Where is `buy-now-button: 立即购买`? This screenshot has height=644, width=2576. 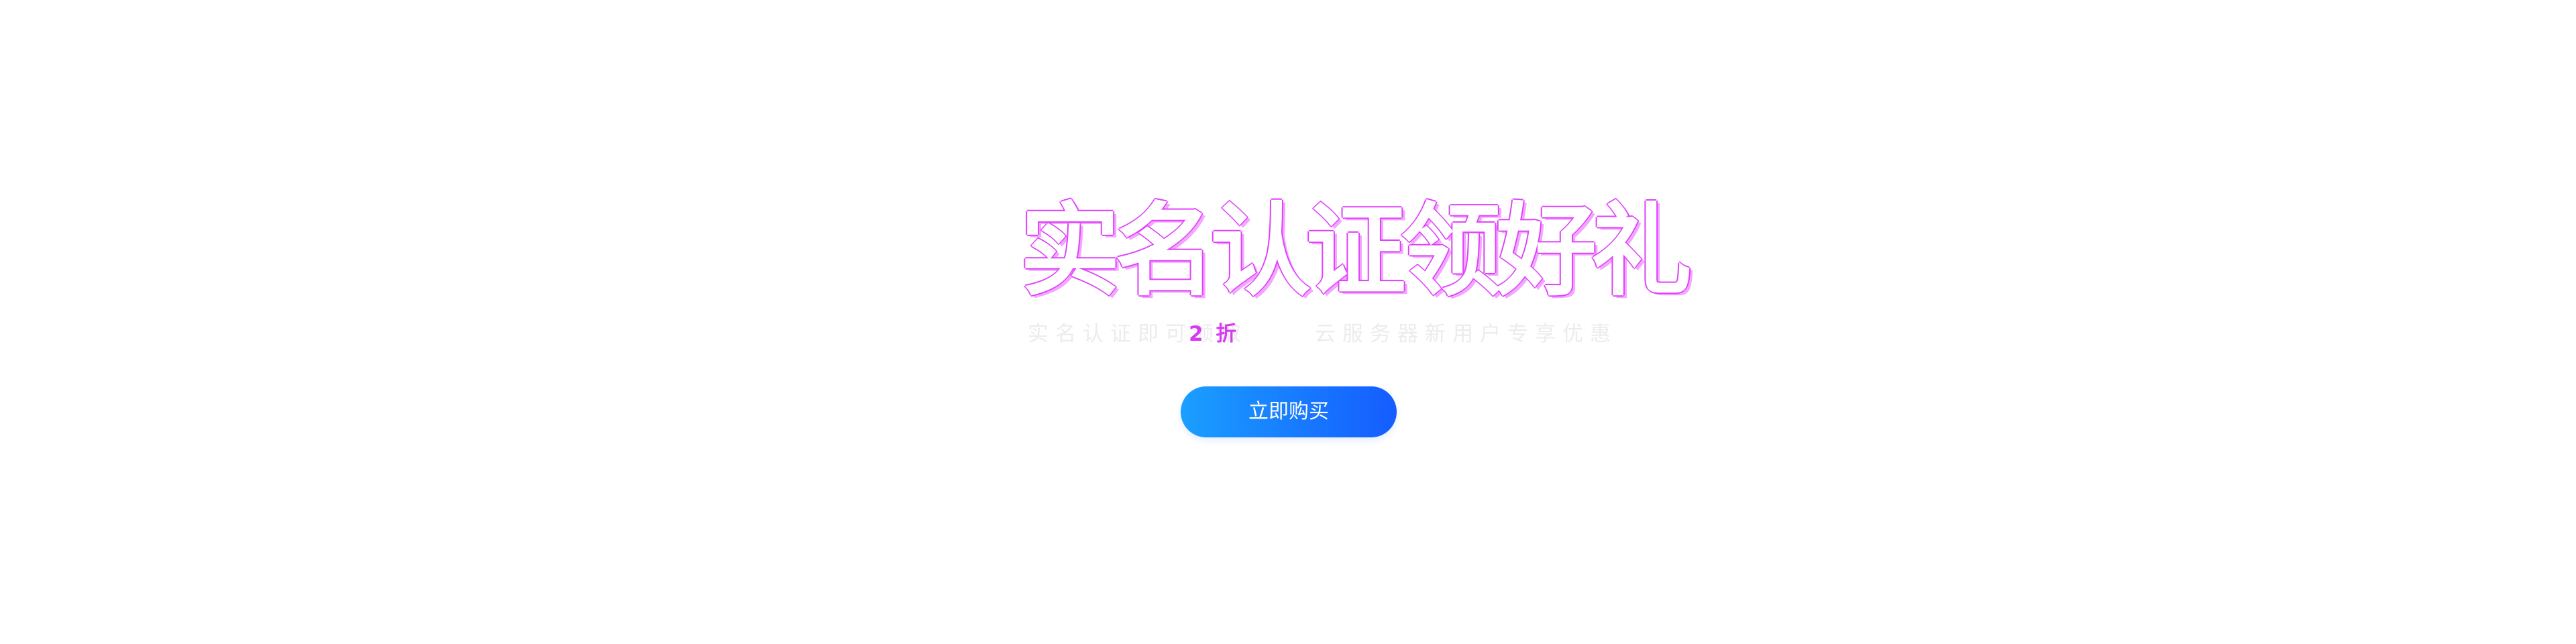 buy-now-button: 立即购买 is located at coordinates (1289, 411).